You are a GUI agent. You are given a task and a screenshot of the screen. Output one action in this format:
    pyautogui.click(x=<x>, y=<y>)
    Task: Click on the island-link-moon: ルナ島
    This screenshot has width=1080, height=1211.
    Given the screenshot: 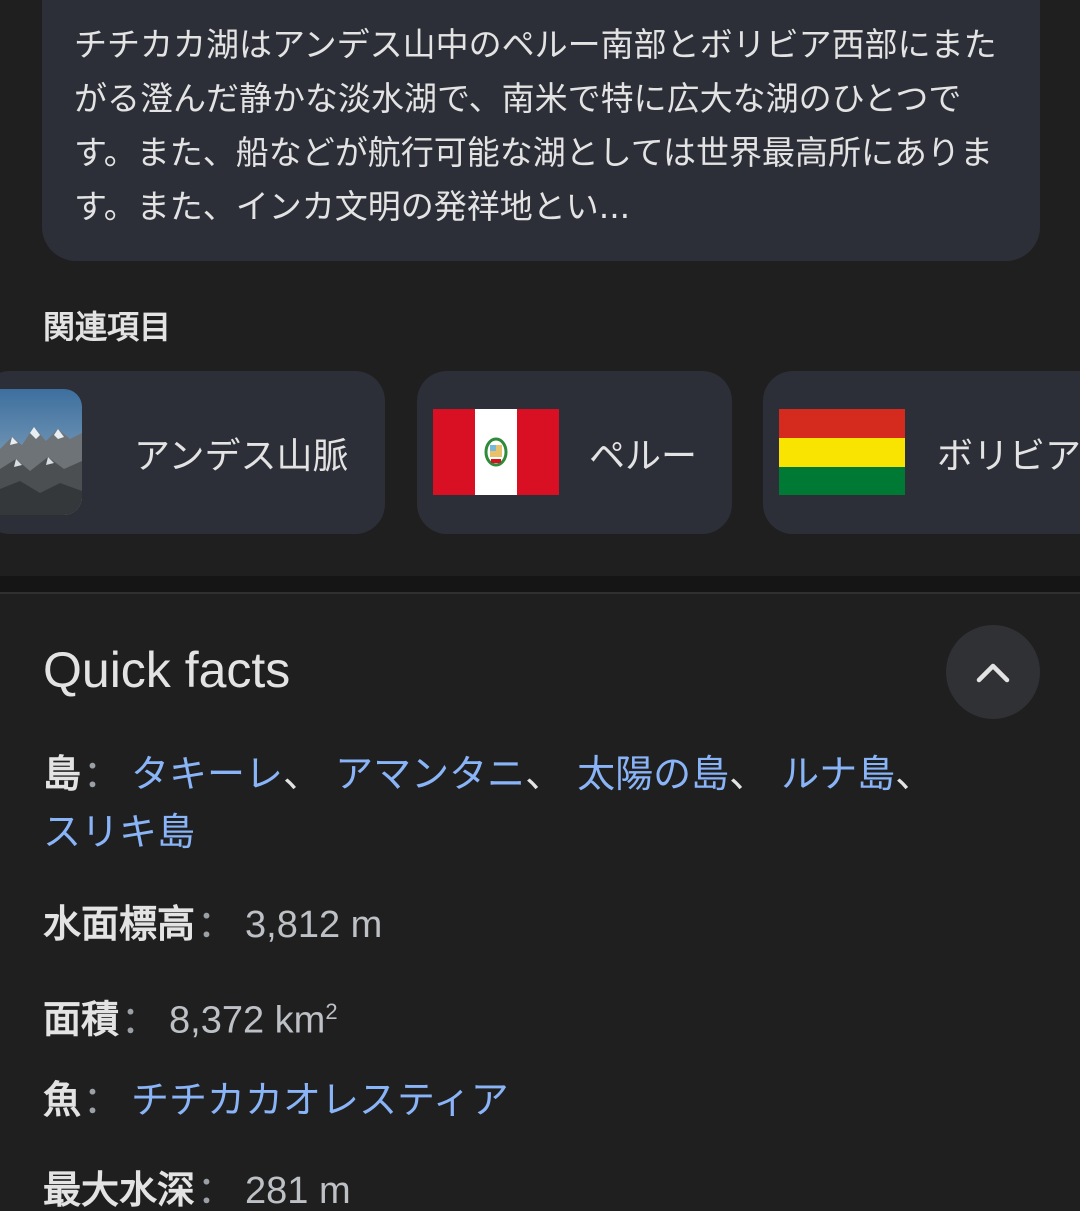 What is the action you would take?
    pyautogui.click(x=838, y=774)
    